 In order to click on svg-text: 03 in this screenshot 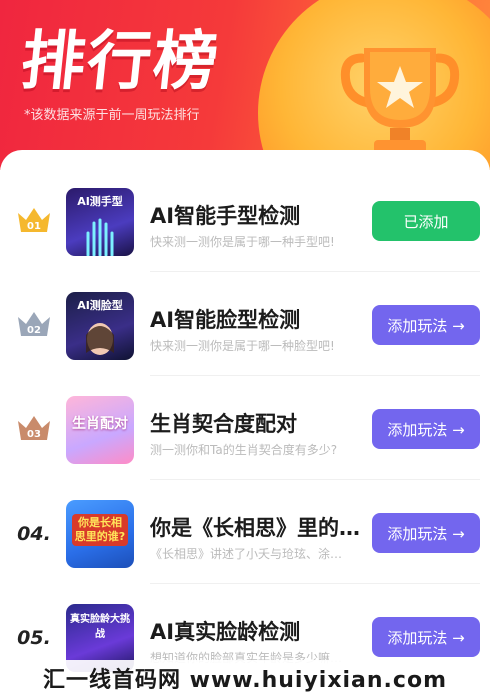, I will do `click(34, 434)`.